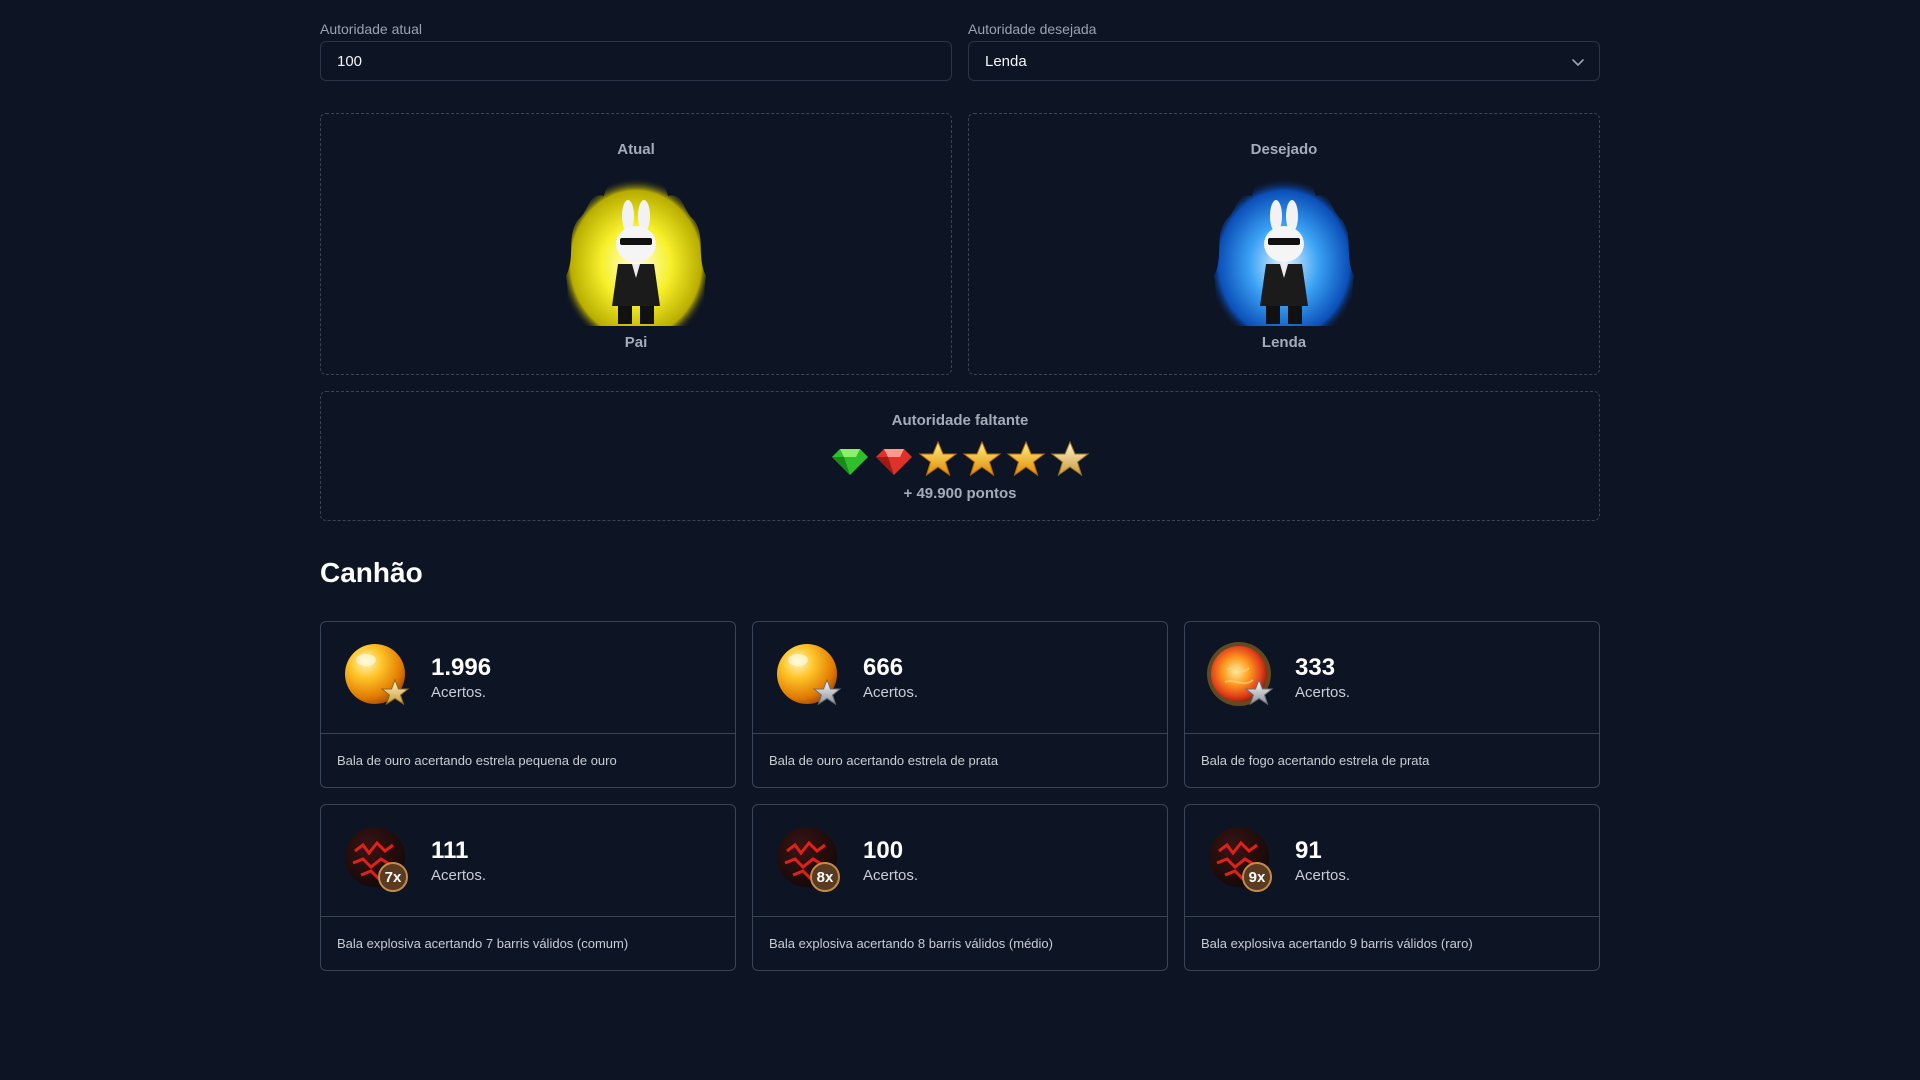 The height and width of the screenshot is (1080, 1920). What do you see at coordinates (1240, 673) in the screenshot?
I see `fire-bullet-silver-star-icon` at bounding box center [1240, 673].